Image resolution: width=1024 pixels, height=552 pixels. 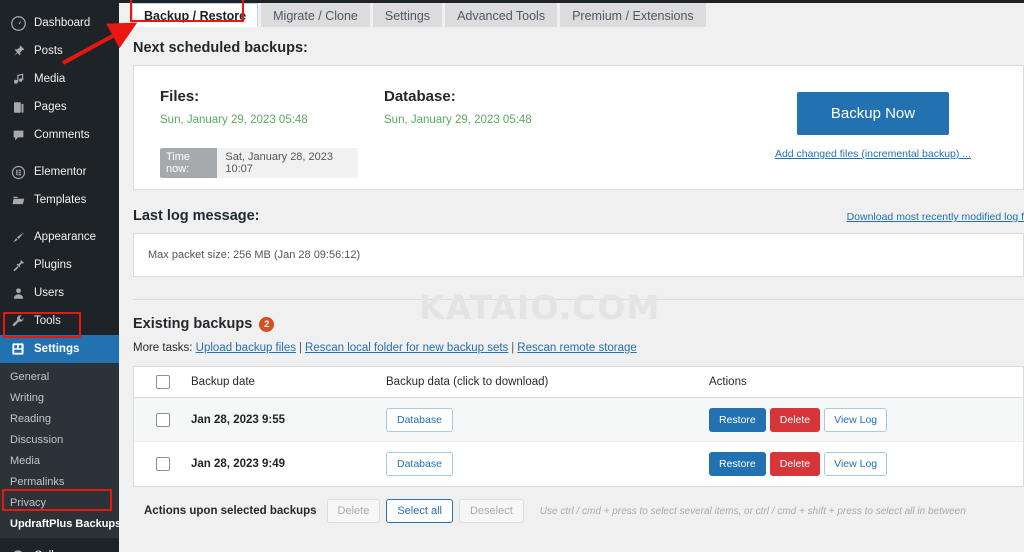 I want to click on sidebar-item-media: Media, so click(x=59, y=79).